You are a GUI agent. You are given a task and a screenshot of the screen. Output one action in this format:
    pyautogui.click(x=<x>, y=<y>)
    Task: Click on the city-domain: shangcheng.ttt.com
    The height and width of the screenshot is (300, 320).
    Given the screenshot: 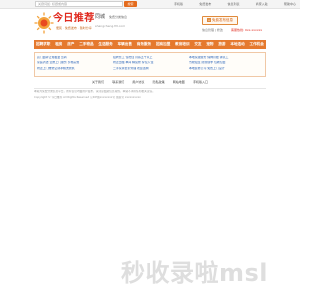 What is the action you would take?
    pyautogui.click(x=110, y=26)
    